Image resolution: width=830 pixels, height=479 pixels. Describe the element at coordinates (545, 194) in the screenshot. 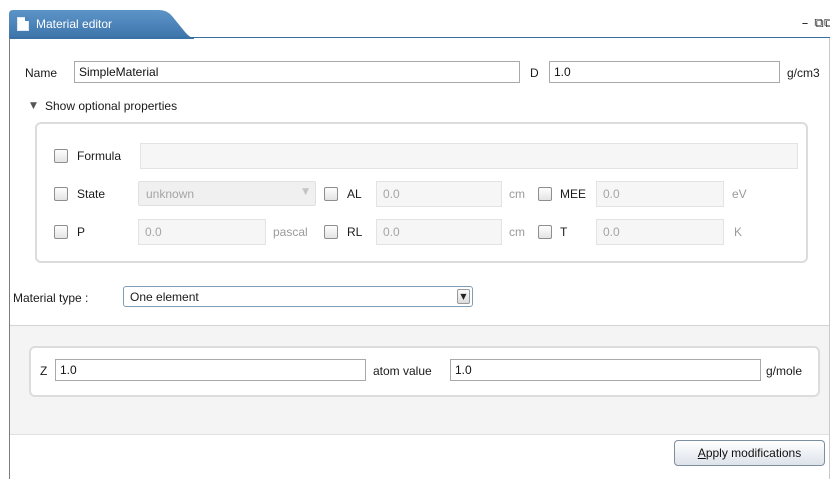

I see `mee-checkbox` at that location.